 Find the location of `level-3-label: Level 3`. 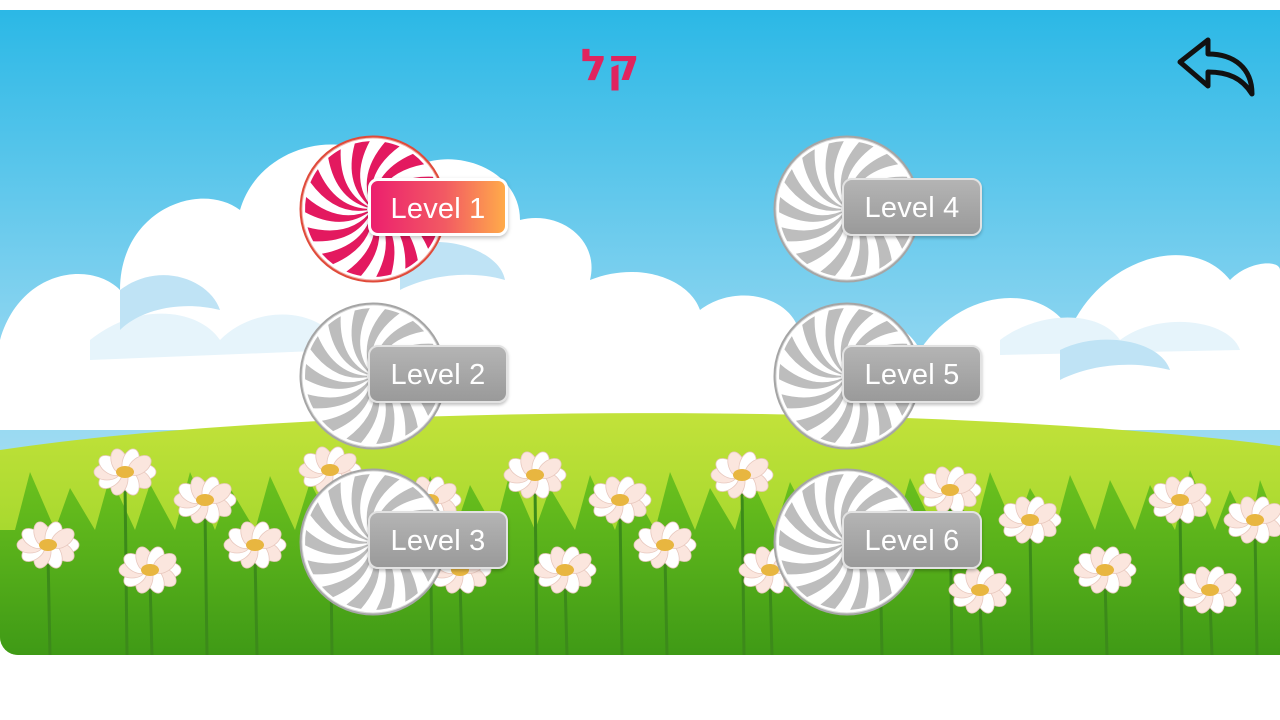

level-3-label: Level 3 is located at coordinates (438, 540).